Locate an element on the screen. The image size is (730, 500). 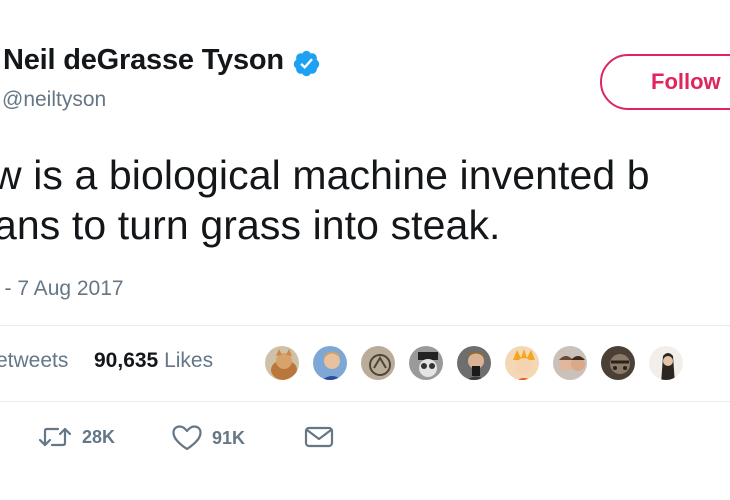
author-handle: @neiltyson is located at coordinates (54, 100).